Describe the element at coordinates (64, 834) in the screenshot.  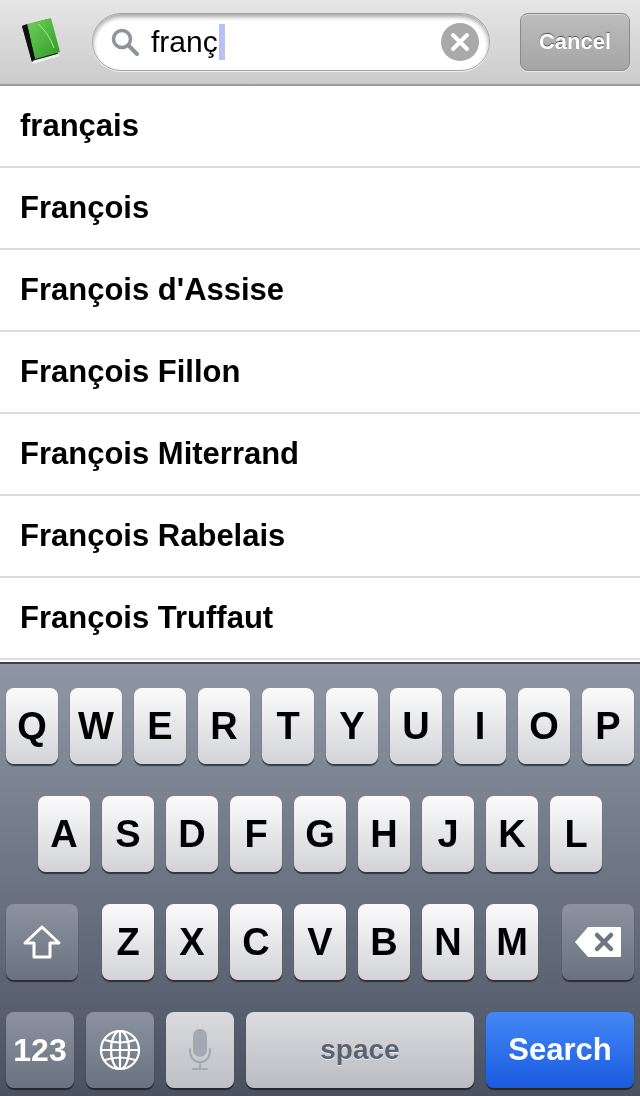
I see `letter-key: A` at that location.